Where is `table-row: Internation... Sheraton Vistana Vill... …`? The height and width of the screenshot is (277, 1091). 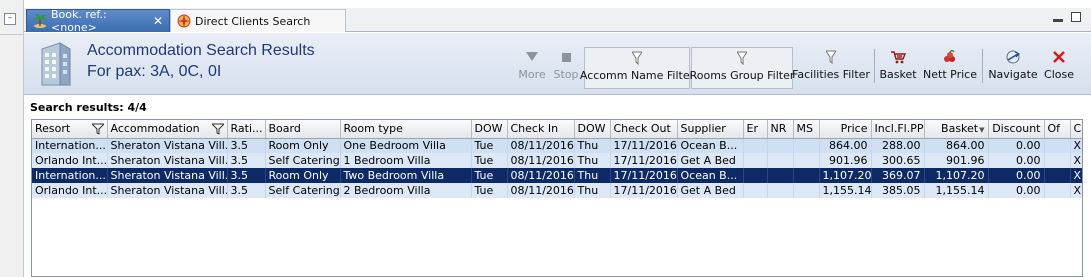 table-row: Internation... Sheraton Vistana Vill... … is located at coordinates (557, 145).